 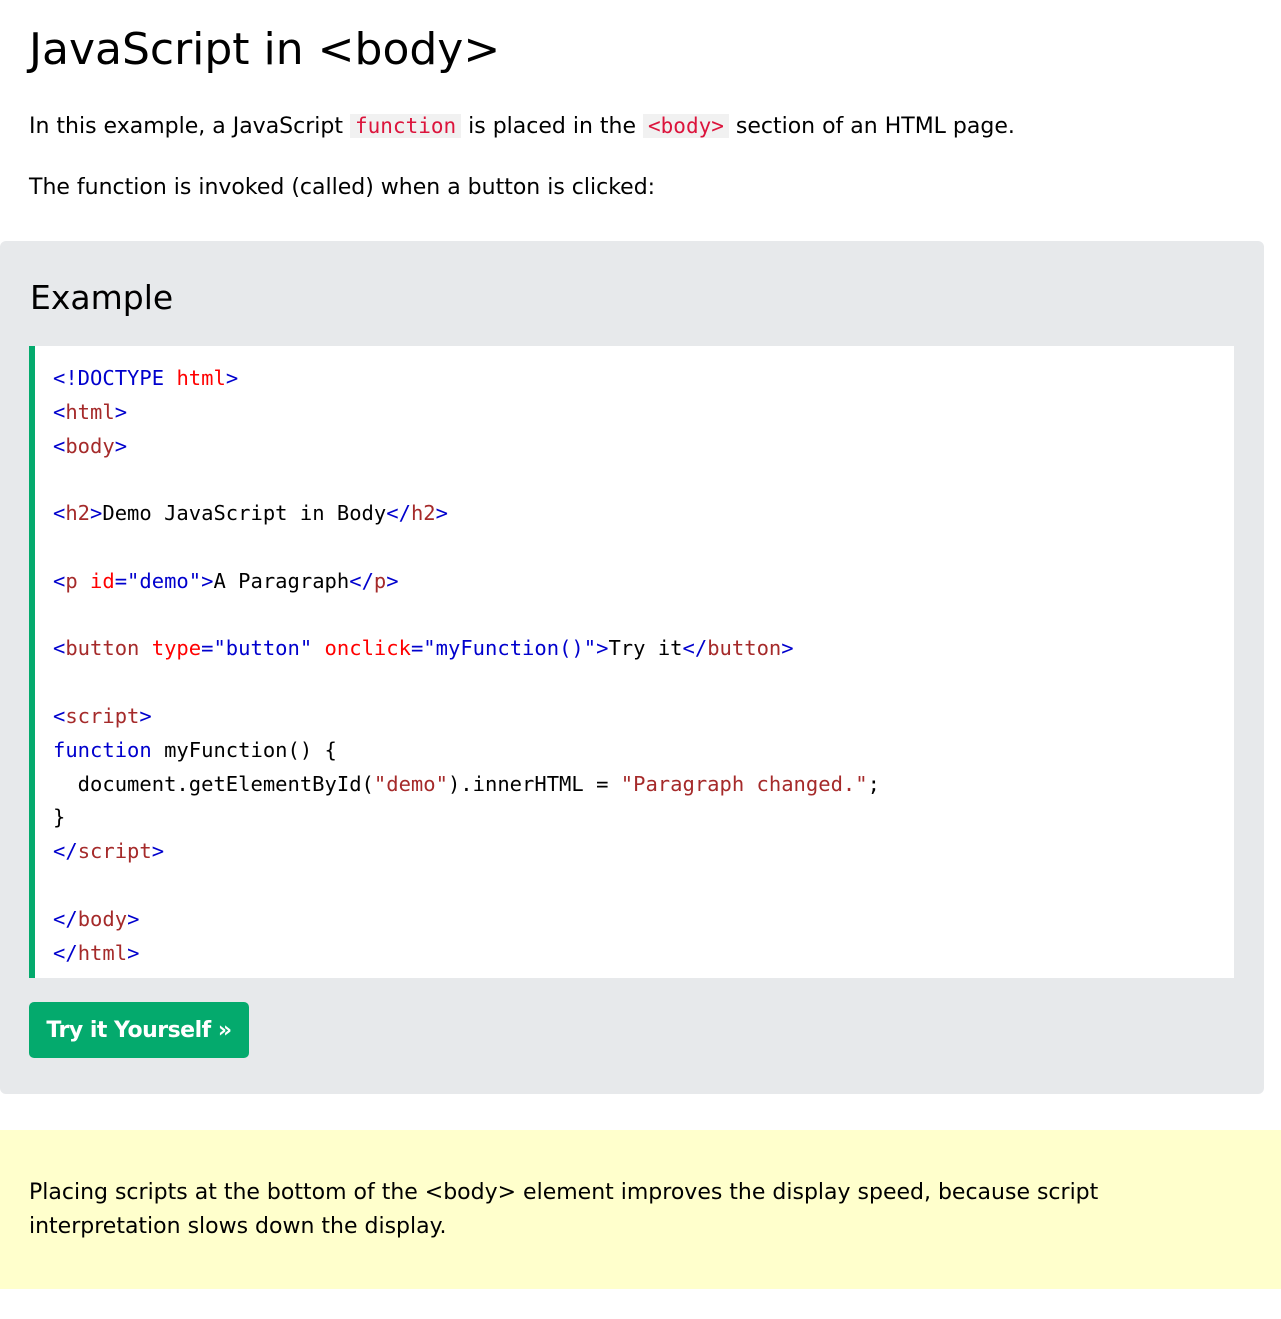 What do you see at coordinates (109, 851) in the screenshot?
I see `code-line: </script>` at bounding box center [109, 851].